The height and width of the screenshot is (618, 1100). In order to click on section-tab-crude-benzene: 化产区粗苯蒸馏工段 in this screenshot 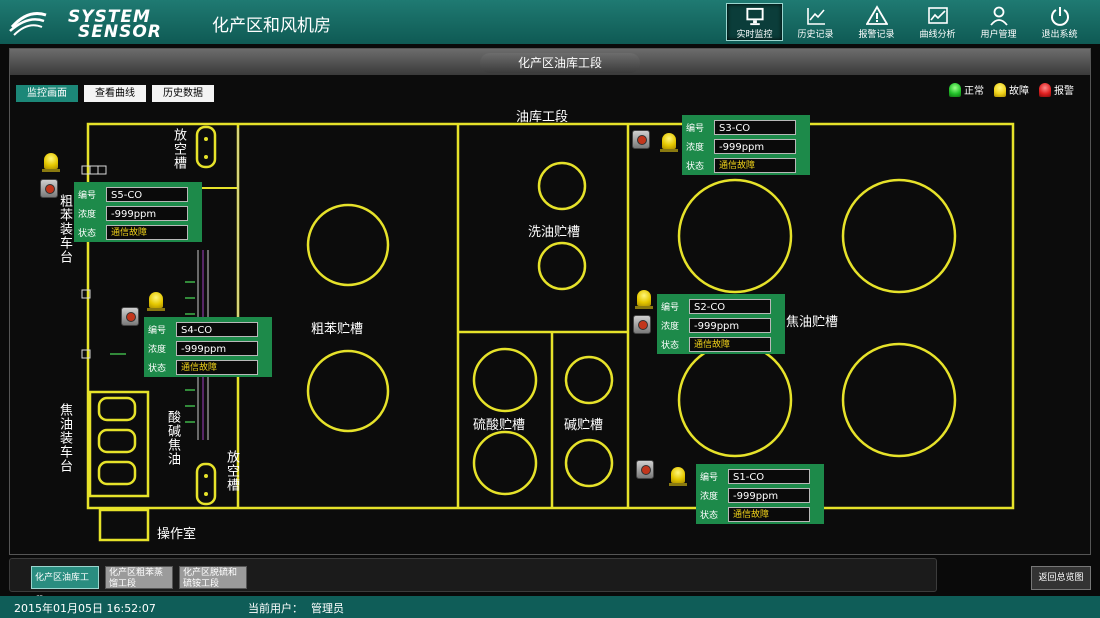, I will do `click(139, 577)`.